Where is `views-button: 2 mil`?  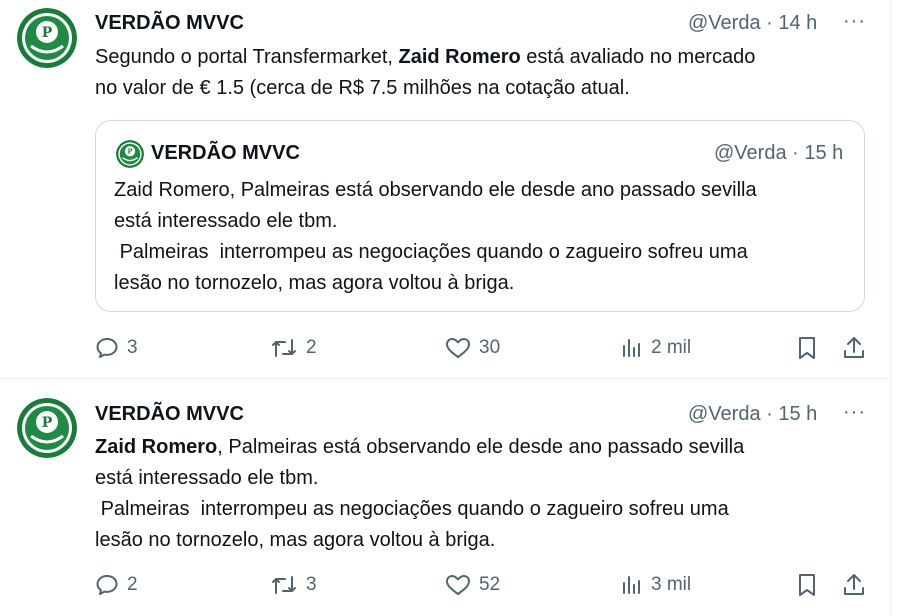 views-button: 2 mil is located at coordinates (656, 348).